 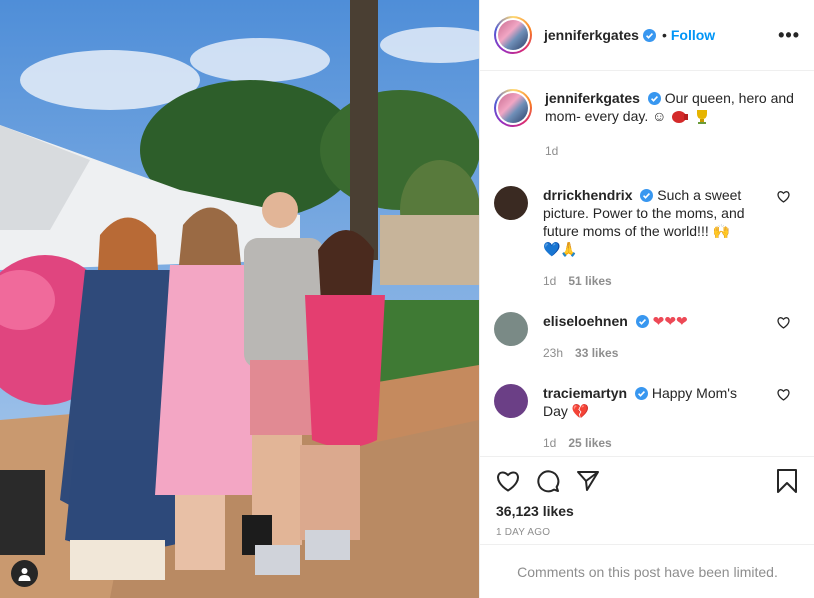 I want to click on comment-likes: 33 likes, so click(x=596, y=353).